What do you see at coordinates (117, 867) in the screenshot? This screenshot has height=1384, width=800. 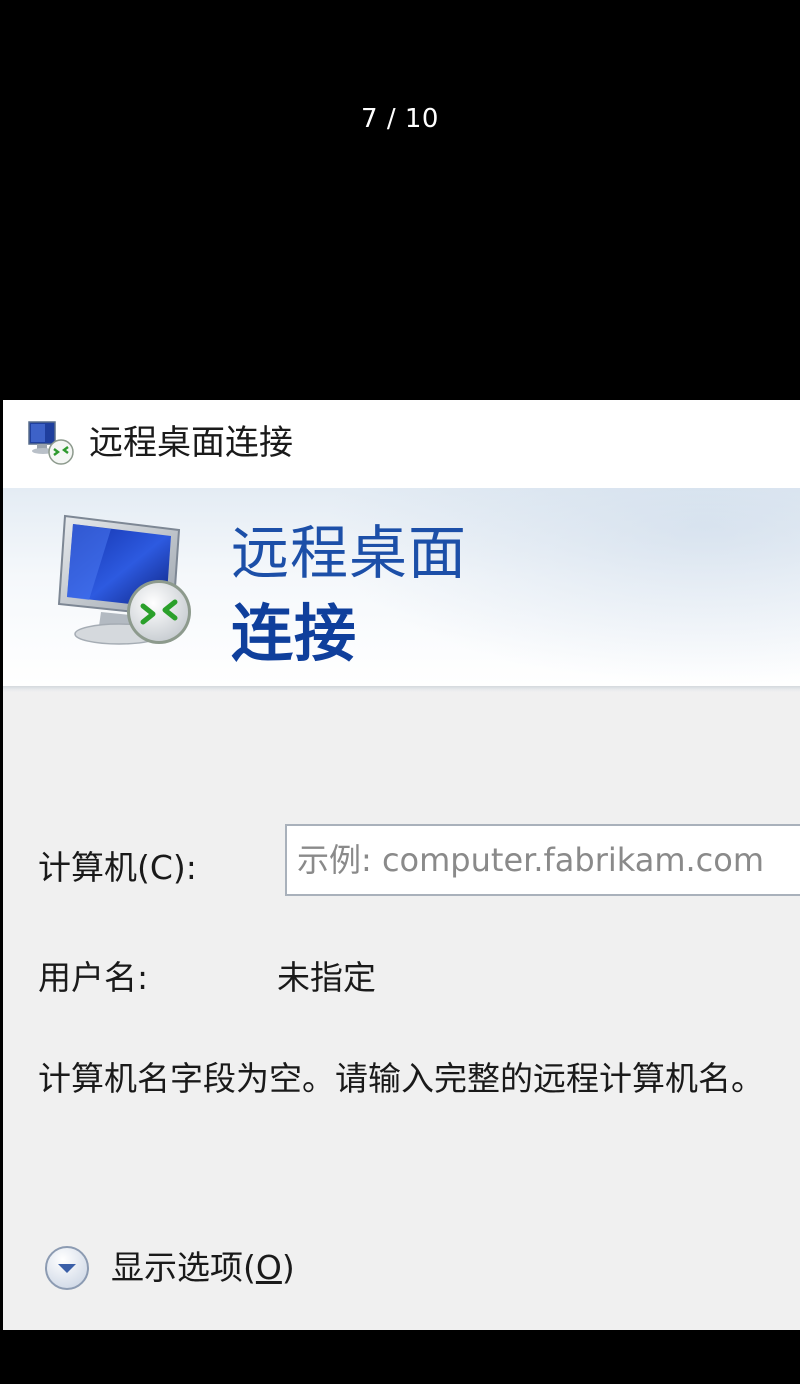 I see `computer-label: 计算机(C):` at bounding box center [117, 867].